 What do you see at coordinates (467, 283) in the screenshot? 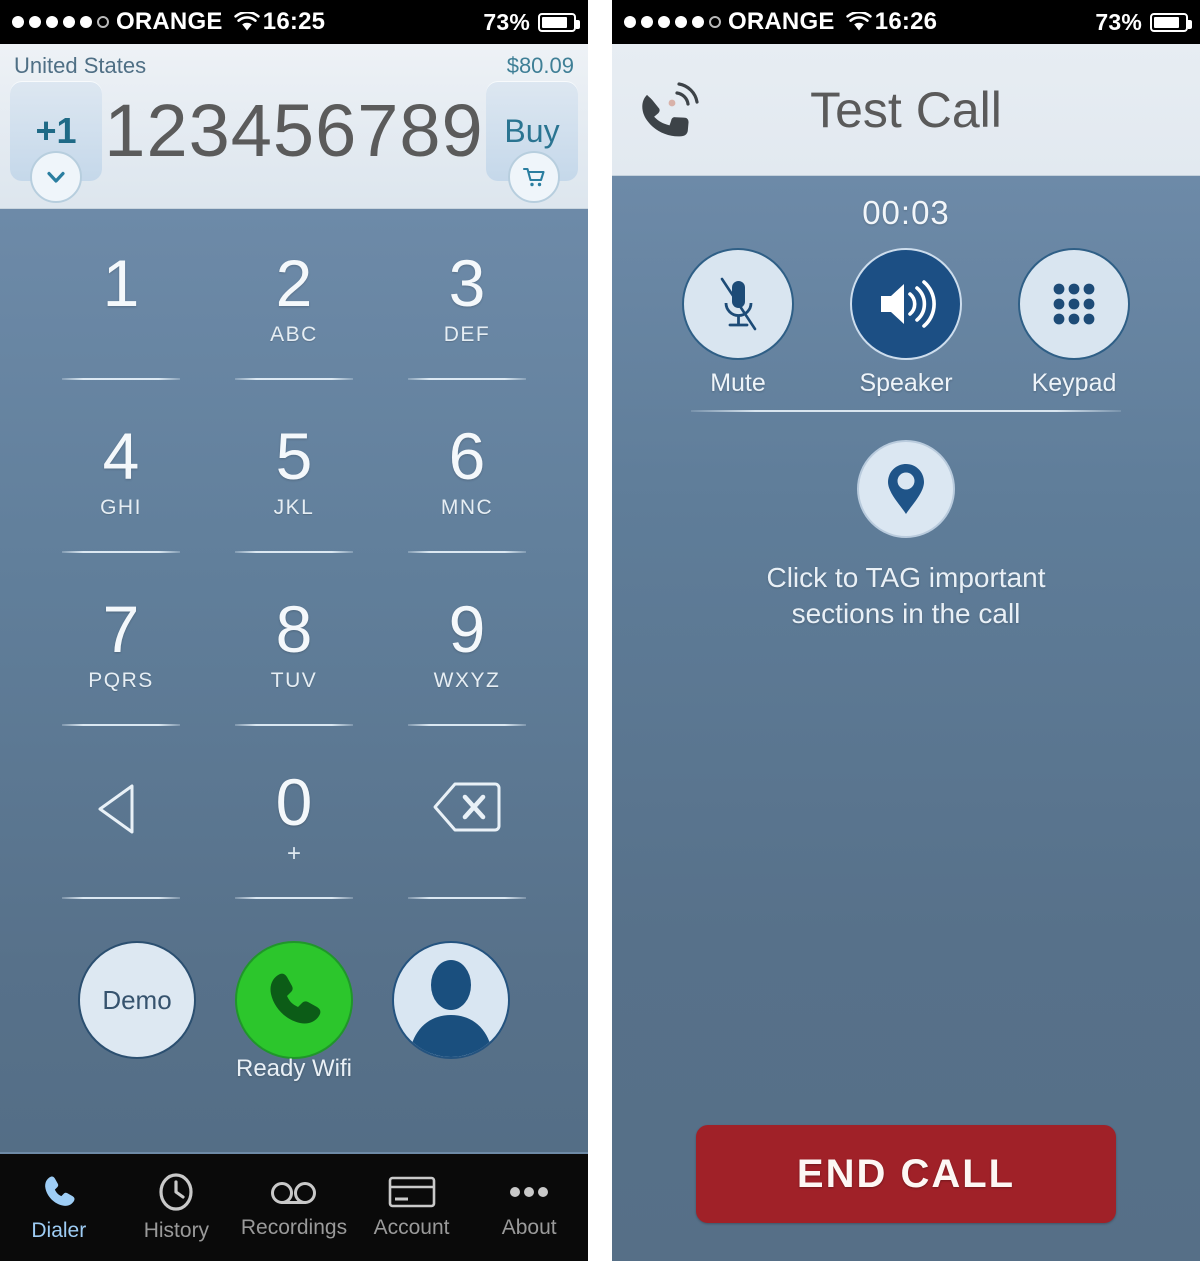
I see `key-digit: 3` at bounding box center [467, 283].